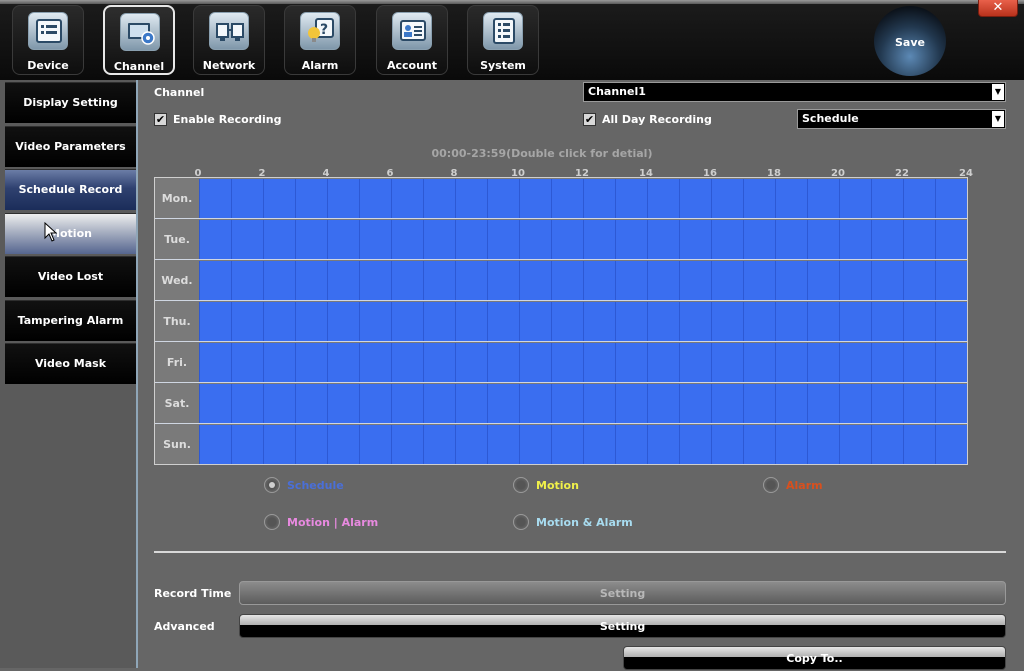  I want to click on record-mode-value: Schedule, so click(830, 118).